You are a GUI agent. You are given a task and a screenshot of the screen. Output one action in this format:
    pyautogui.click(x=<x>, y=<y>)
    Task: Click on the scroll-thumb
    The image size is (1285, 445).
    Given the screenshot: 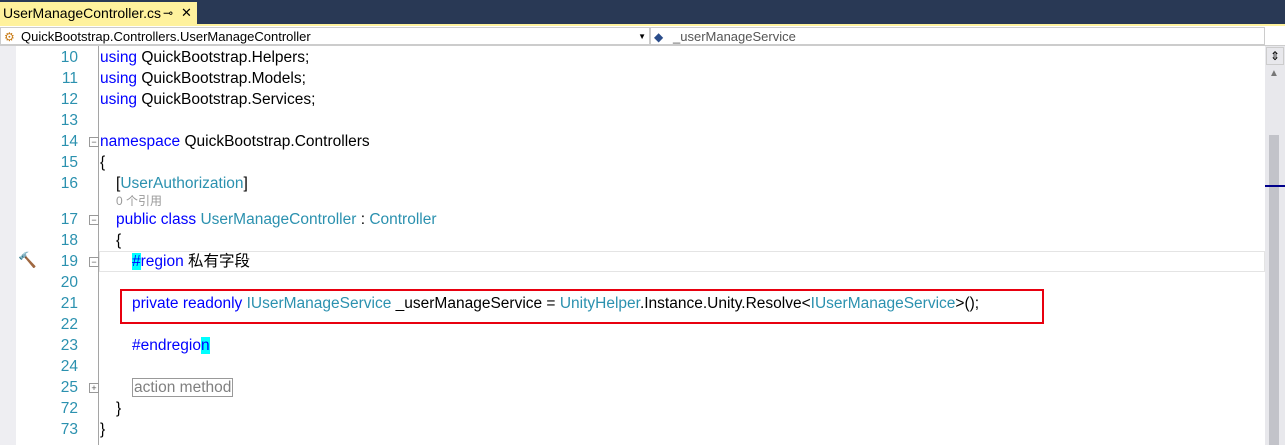 What is the action you would take?
    pyautogui.click(x=1274, y=290)
    